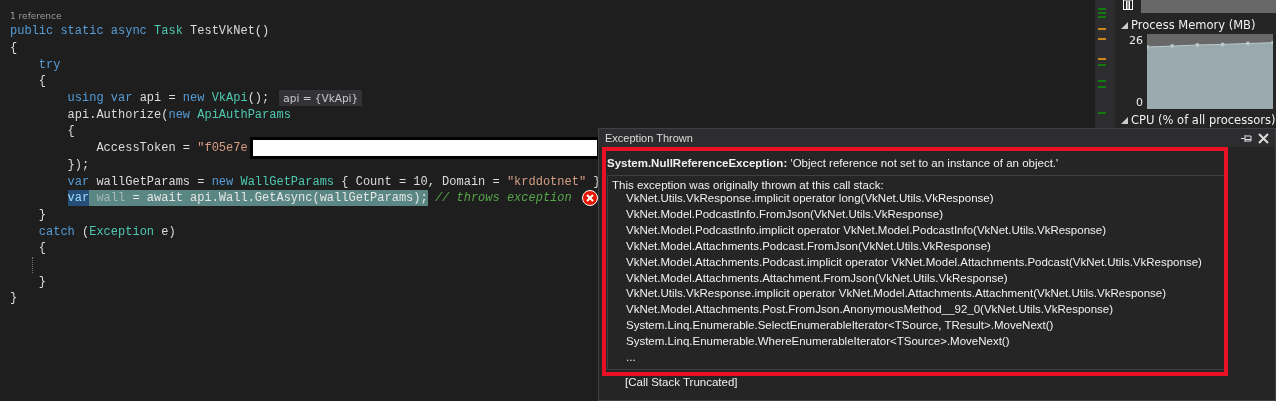 This screenshot has height=401, width=1276. What do you see at coordinates (649, 138) in the screenshot?
I see `popup-title: Exception Thrown` at bounding box center [649, 138].